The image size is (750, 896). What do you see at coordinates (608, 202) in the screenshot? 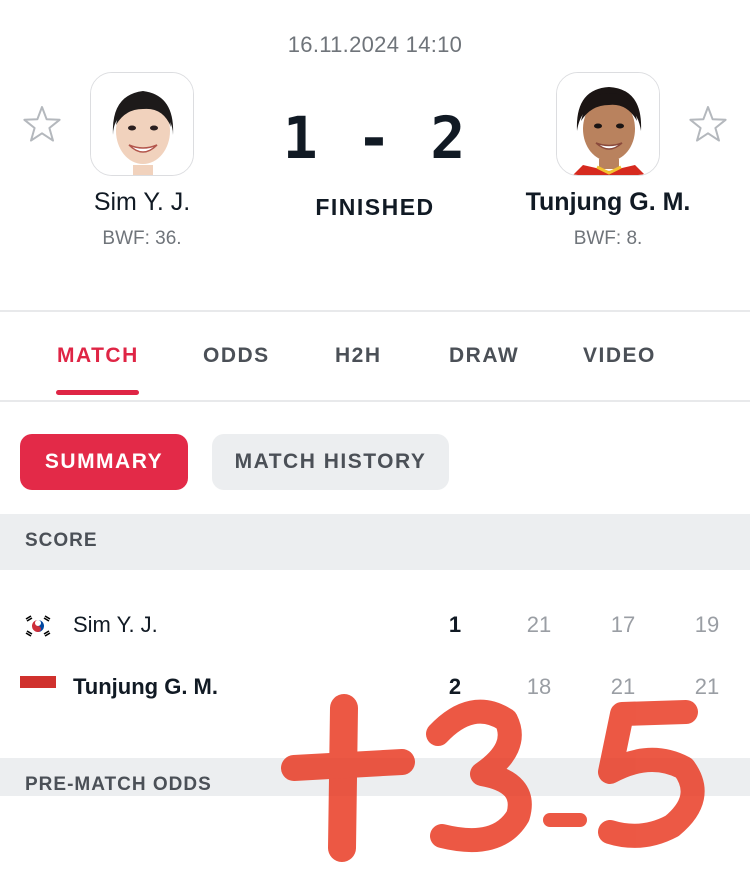
I see `away-player-name: Tunjung G. M.` at bounding box center [608, 202].